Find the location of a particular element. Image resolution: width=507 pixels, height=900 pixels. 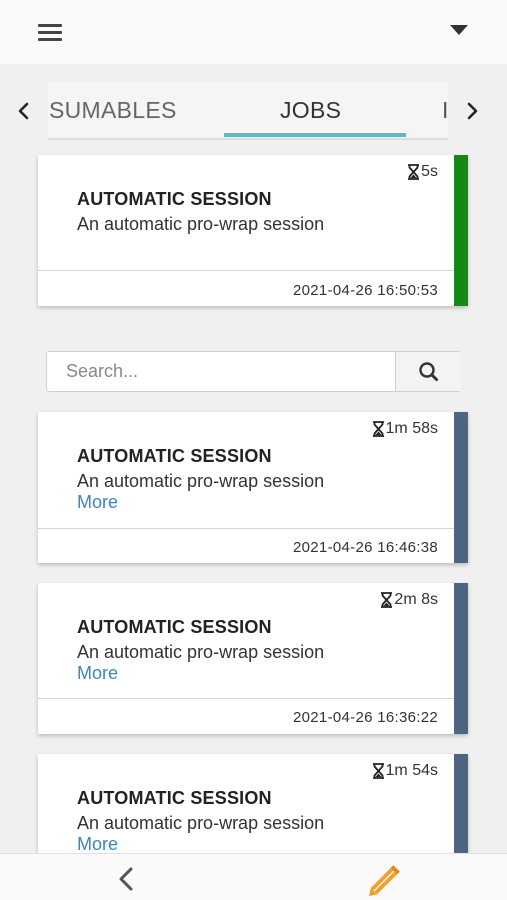

chevron-right-icon is located at coordinates (472, 111).